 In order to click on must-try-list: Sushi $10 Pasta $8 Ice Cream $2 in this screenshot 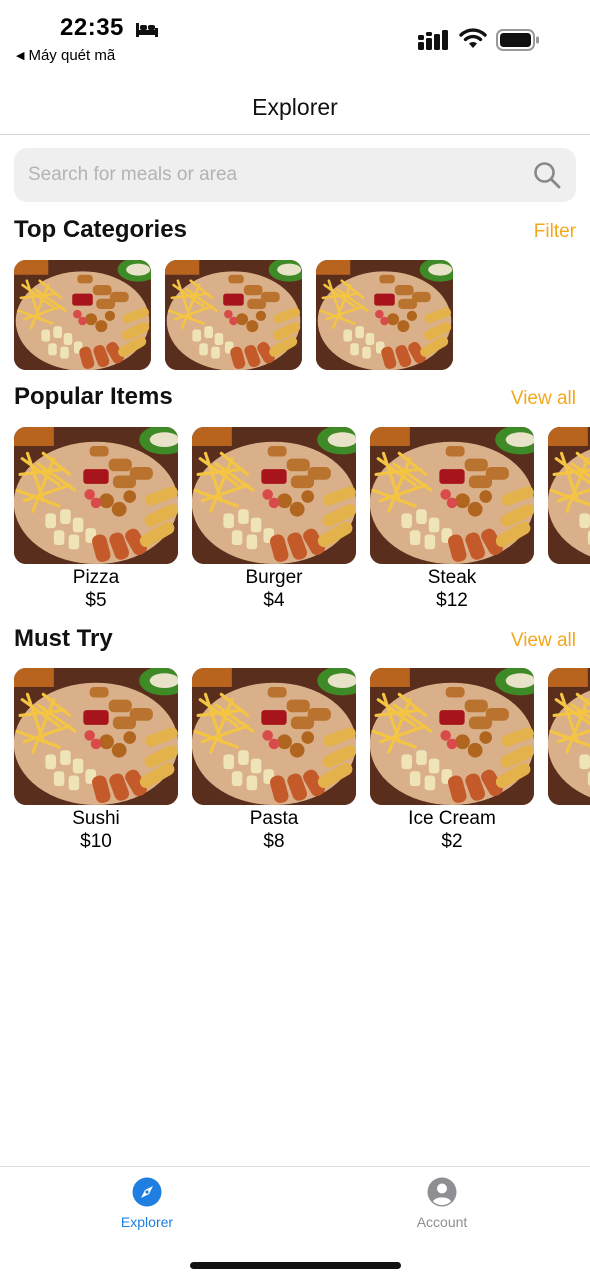, I will do `click(302, 761)`.